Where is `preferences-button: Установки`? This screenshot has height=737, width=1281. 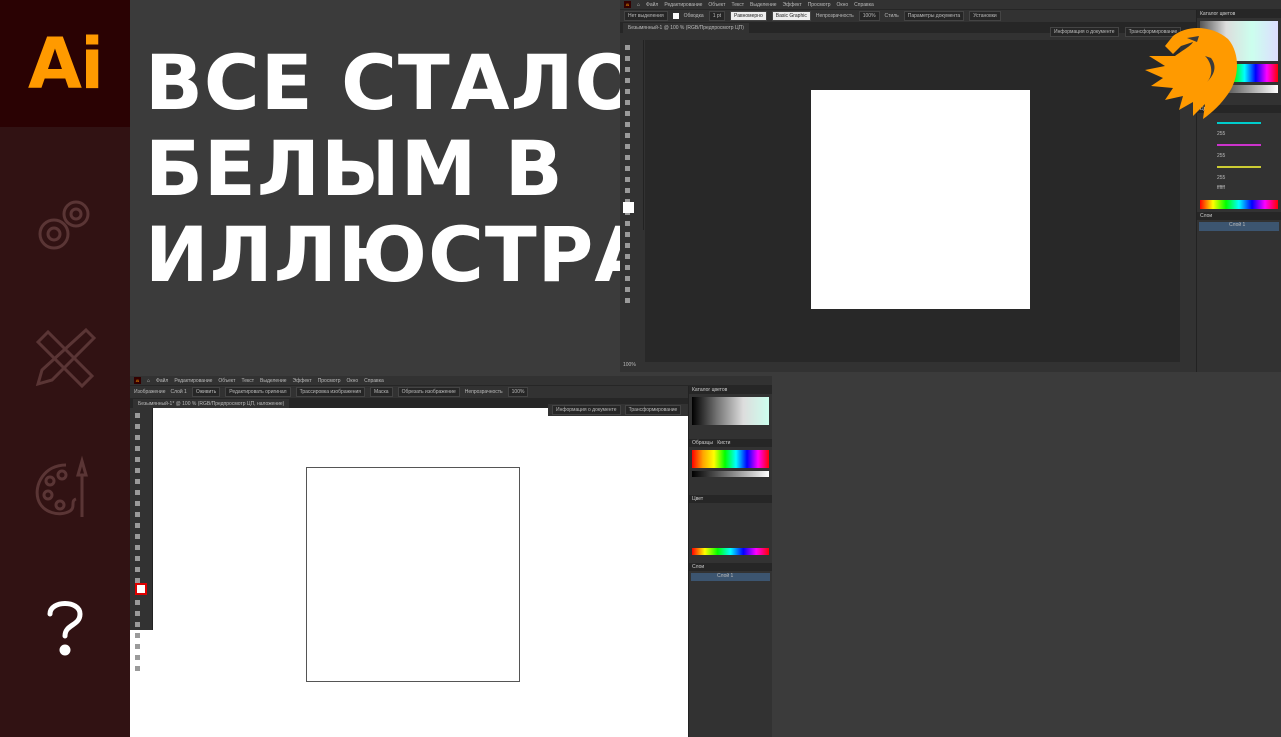
preferences-button: Установки is located at coordinates (985, 16).